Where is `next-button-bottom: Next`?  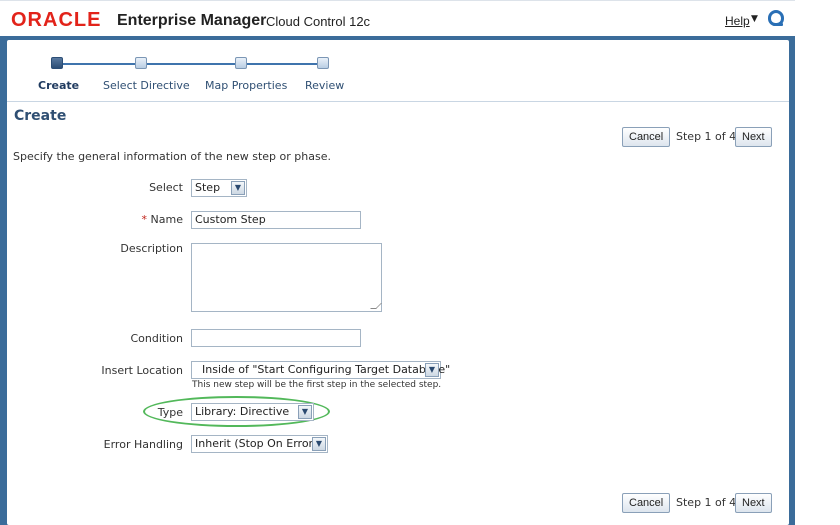 next-button-bottom: Next is located at coordinates (753, 503).